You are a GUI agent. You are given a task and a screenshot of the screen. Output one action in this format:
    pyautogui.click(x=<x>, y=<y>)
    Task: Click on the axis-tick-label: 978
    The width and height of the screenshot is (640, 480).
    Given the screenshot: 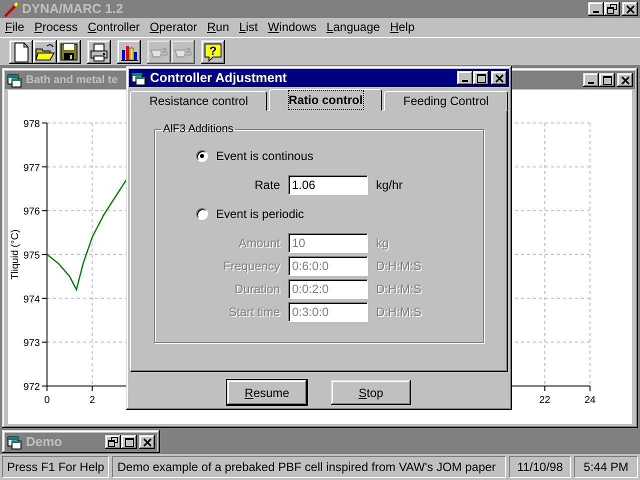 What is the action you would take?
    pyautogui.click(x=31, y=124)
    